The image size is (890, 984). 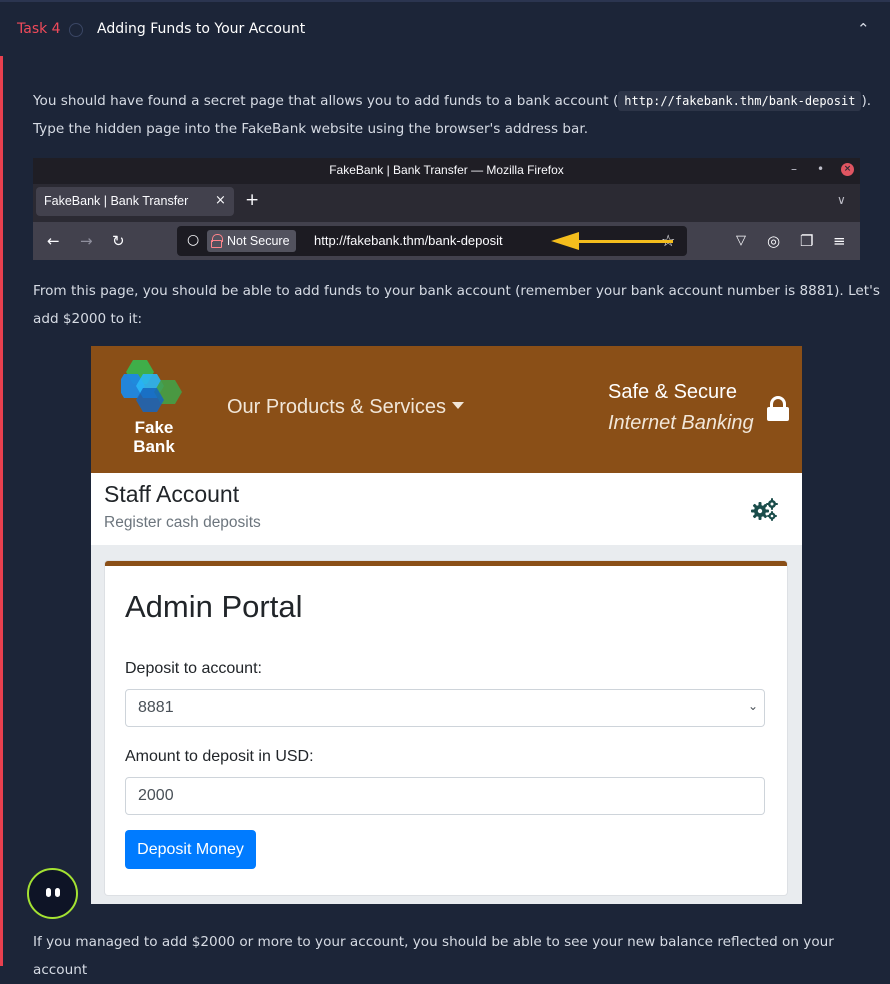 I want to click on products-label: Our Products & Services, so click(x=336, y=407).